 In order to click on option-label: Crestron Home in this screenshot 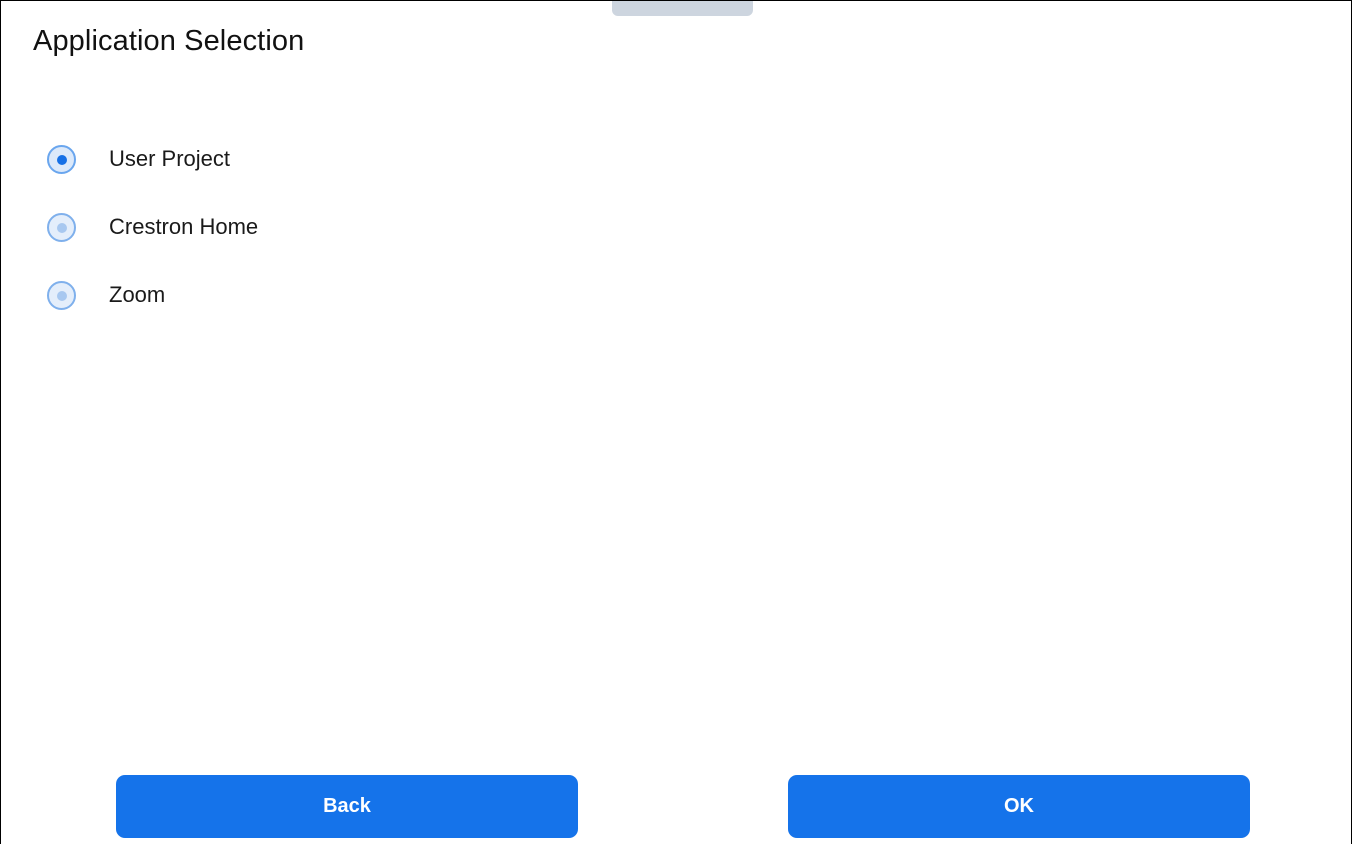, I will do `click(184, 226)`.